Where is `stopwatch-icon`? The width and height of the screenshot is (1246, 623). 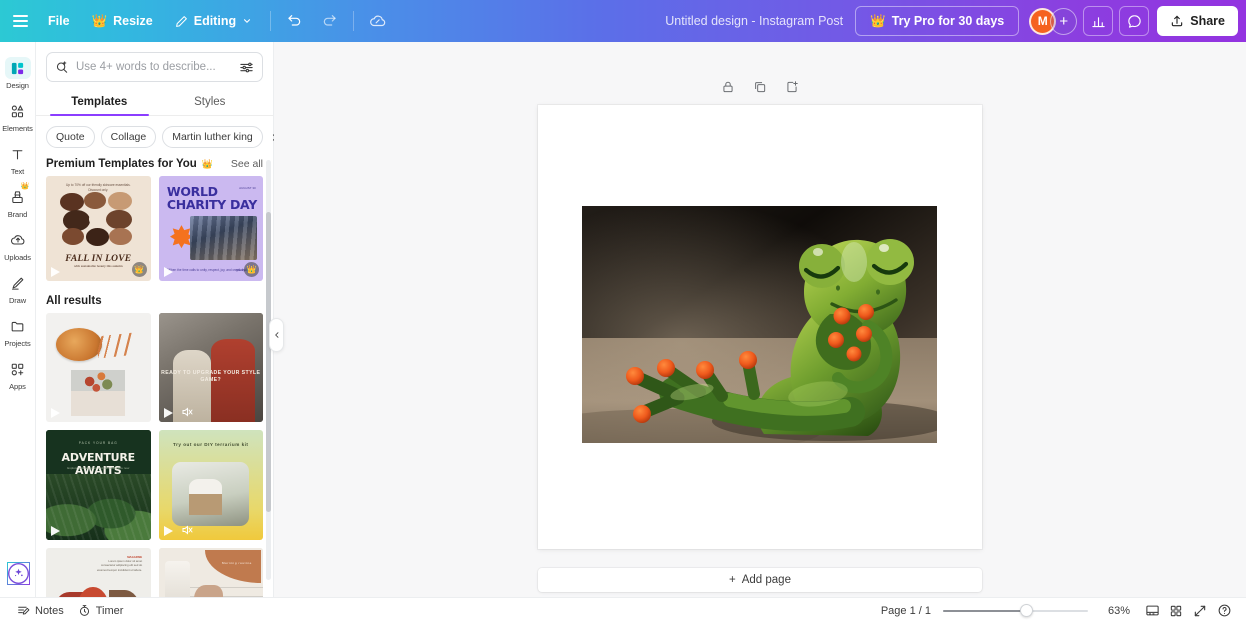
stopwatch-icon is located at coordinates (84, 610).